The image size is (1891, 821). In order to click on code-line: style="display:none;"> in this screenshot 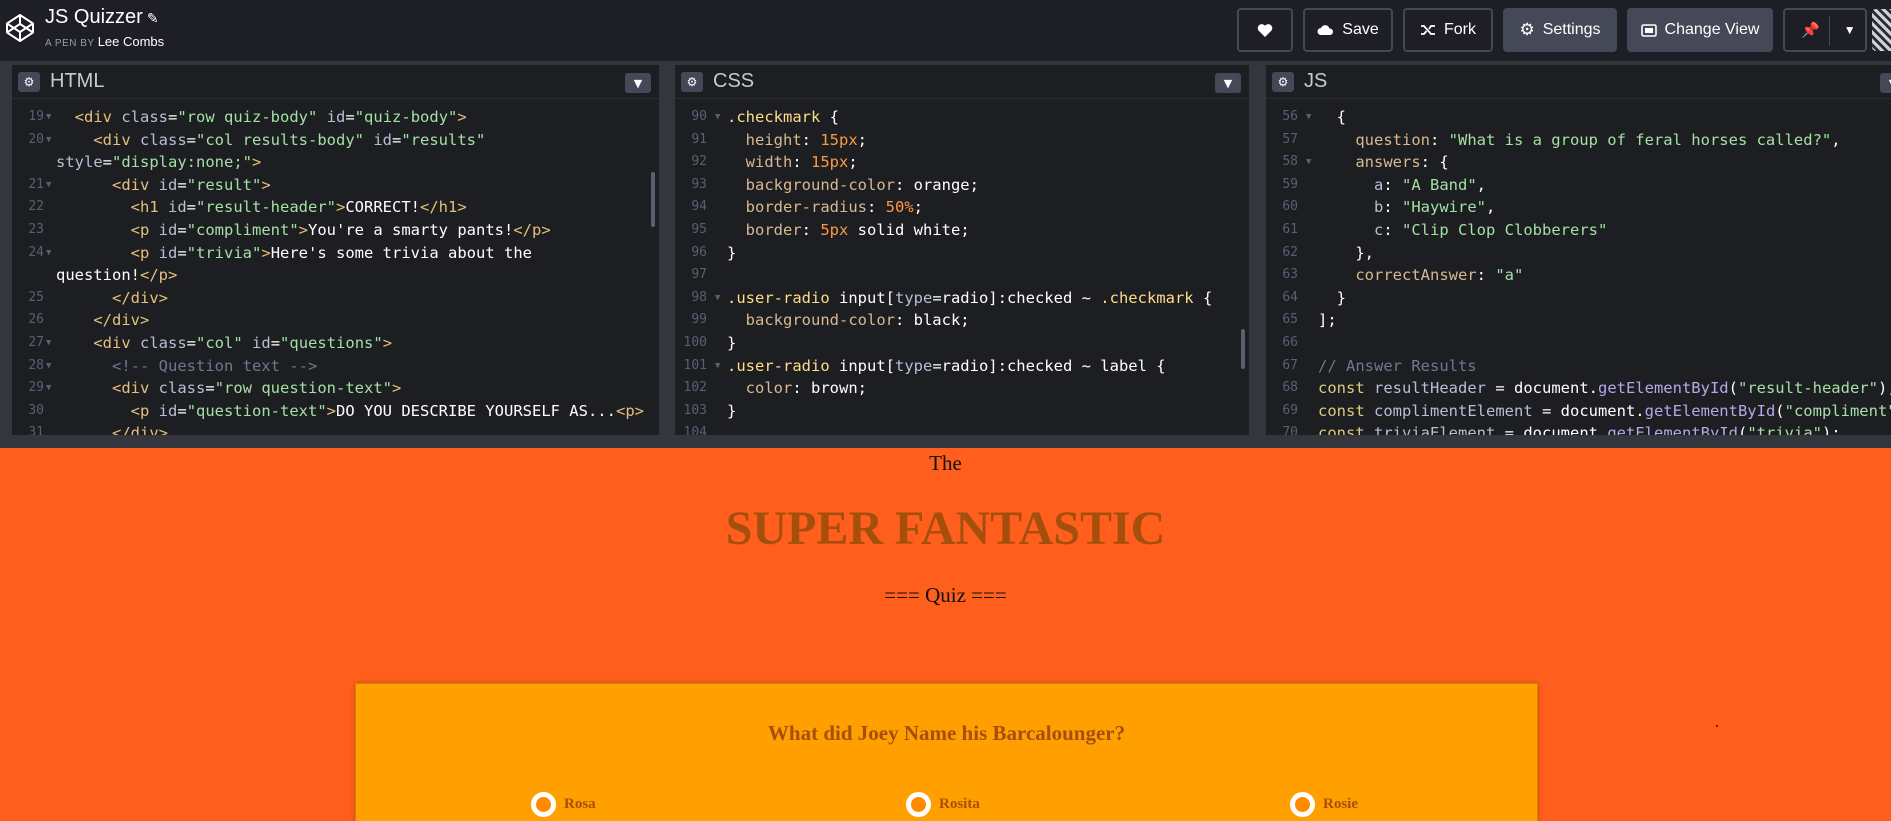, I will do `click(335, 162)`.